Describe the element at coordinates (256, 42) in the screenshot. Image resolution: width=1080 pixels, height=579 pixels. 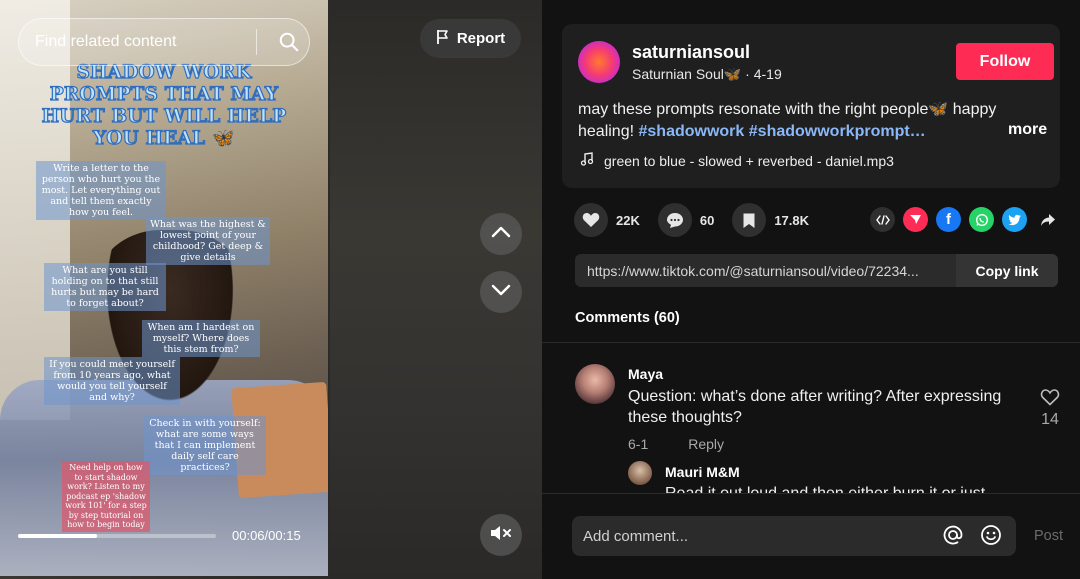
I see `search-divider` at that location.